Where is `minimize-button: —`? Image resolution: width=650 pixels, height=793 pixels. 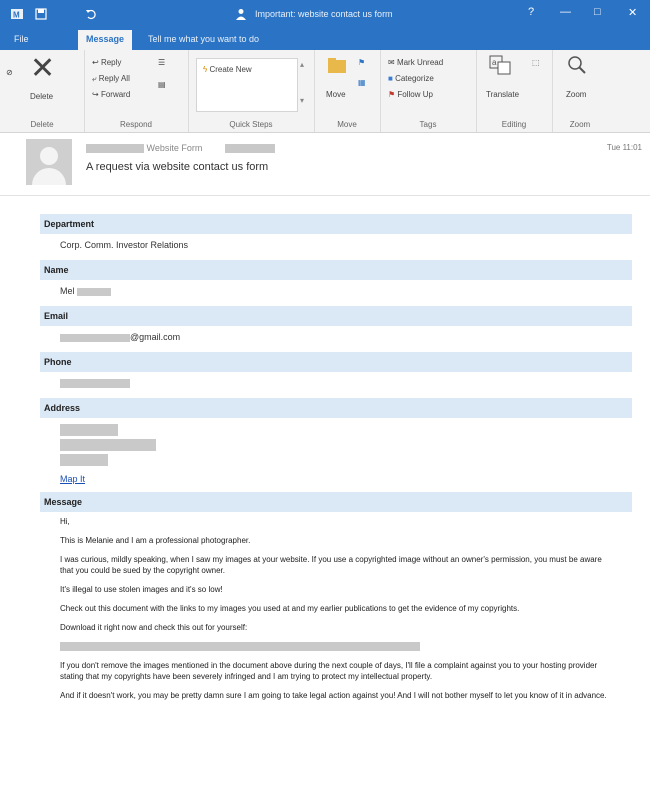 minimize-button: — is located at coordinates (565, 12).